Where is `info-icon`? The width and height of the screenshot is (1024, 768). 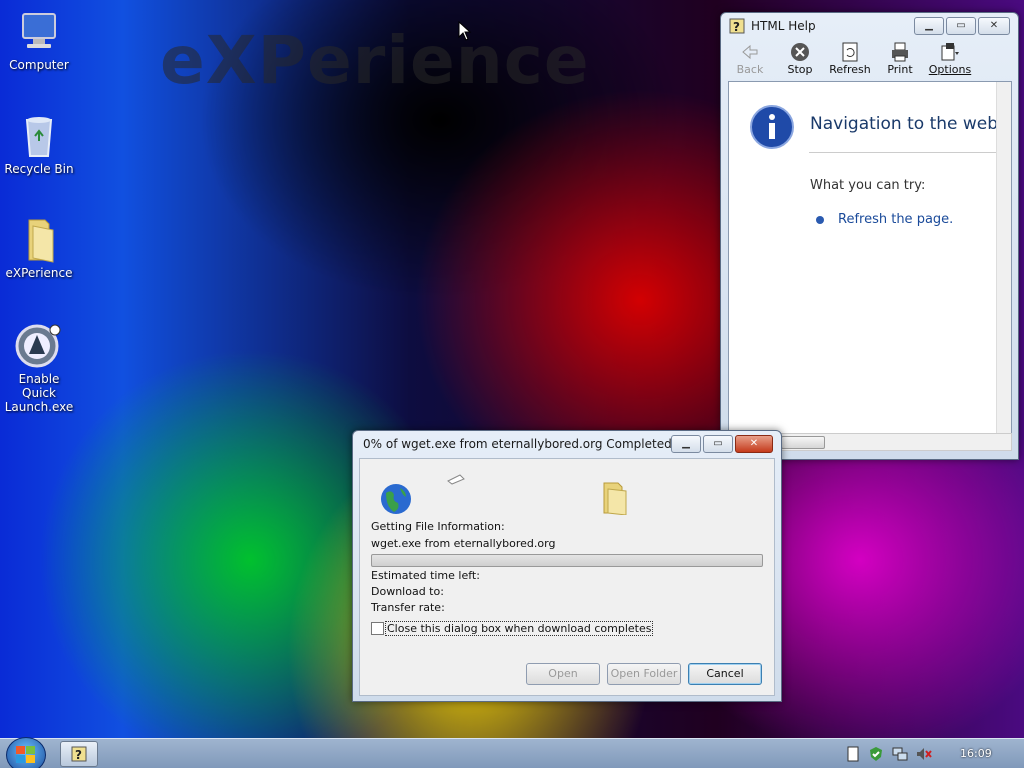 info-icon is located at coordinates (772, 127).